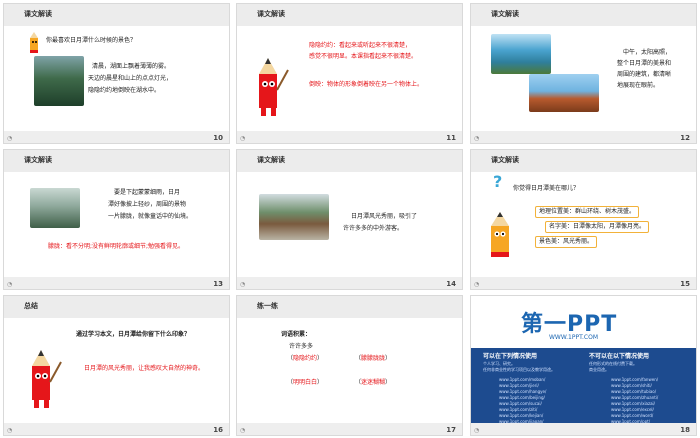  What do you see at coordinates (522, 391) in the screenshot?
I see `link-left: www.1ppt.com/hangye/` at bounding box center [522, 391].